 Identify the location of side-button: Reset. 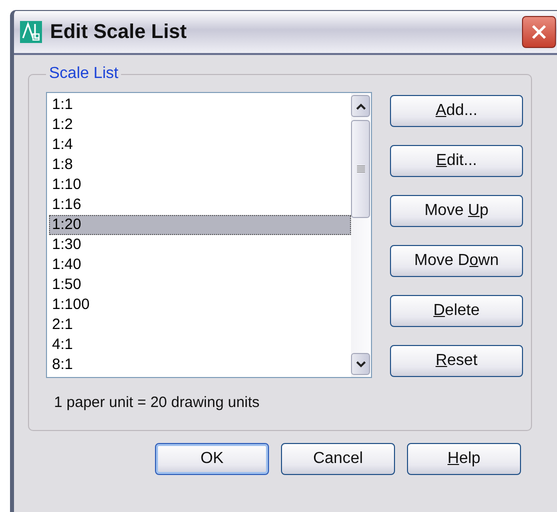
(456, 361).